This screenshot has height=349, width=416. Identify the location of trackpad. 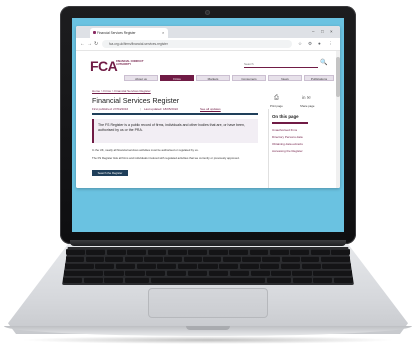
(208, 303).